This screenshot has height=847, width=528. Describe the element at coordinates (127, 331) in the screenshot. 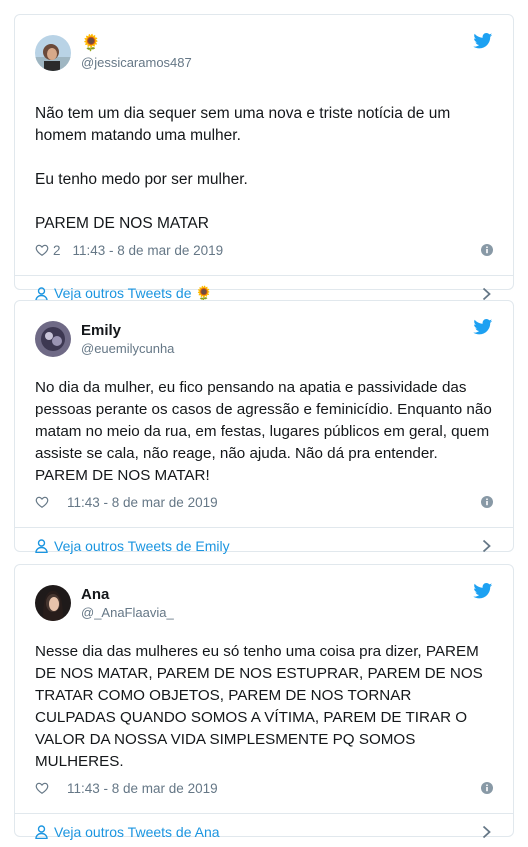

I see `display-name: Emily` at that location.